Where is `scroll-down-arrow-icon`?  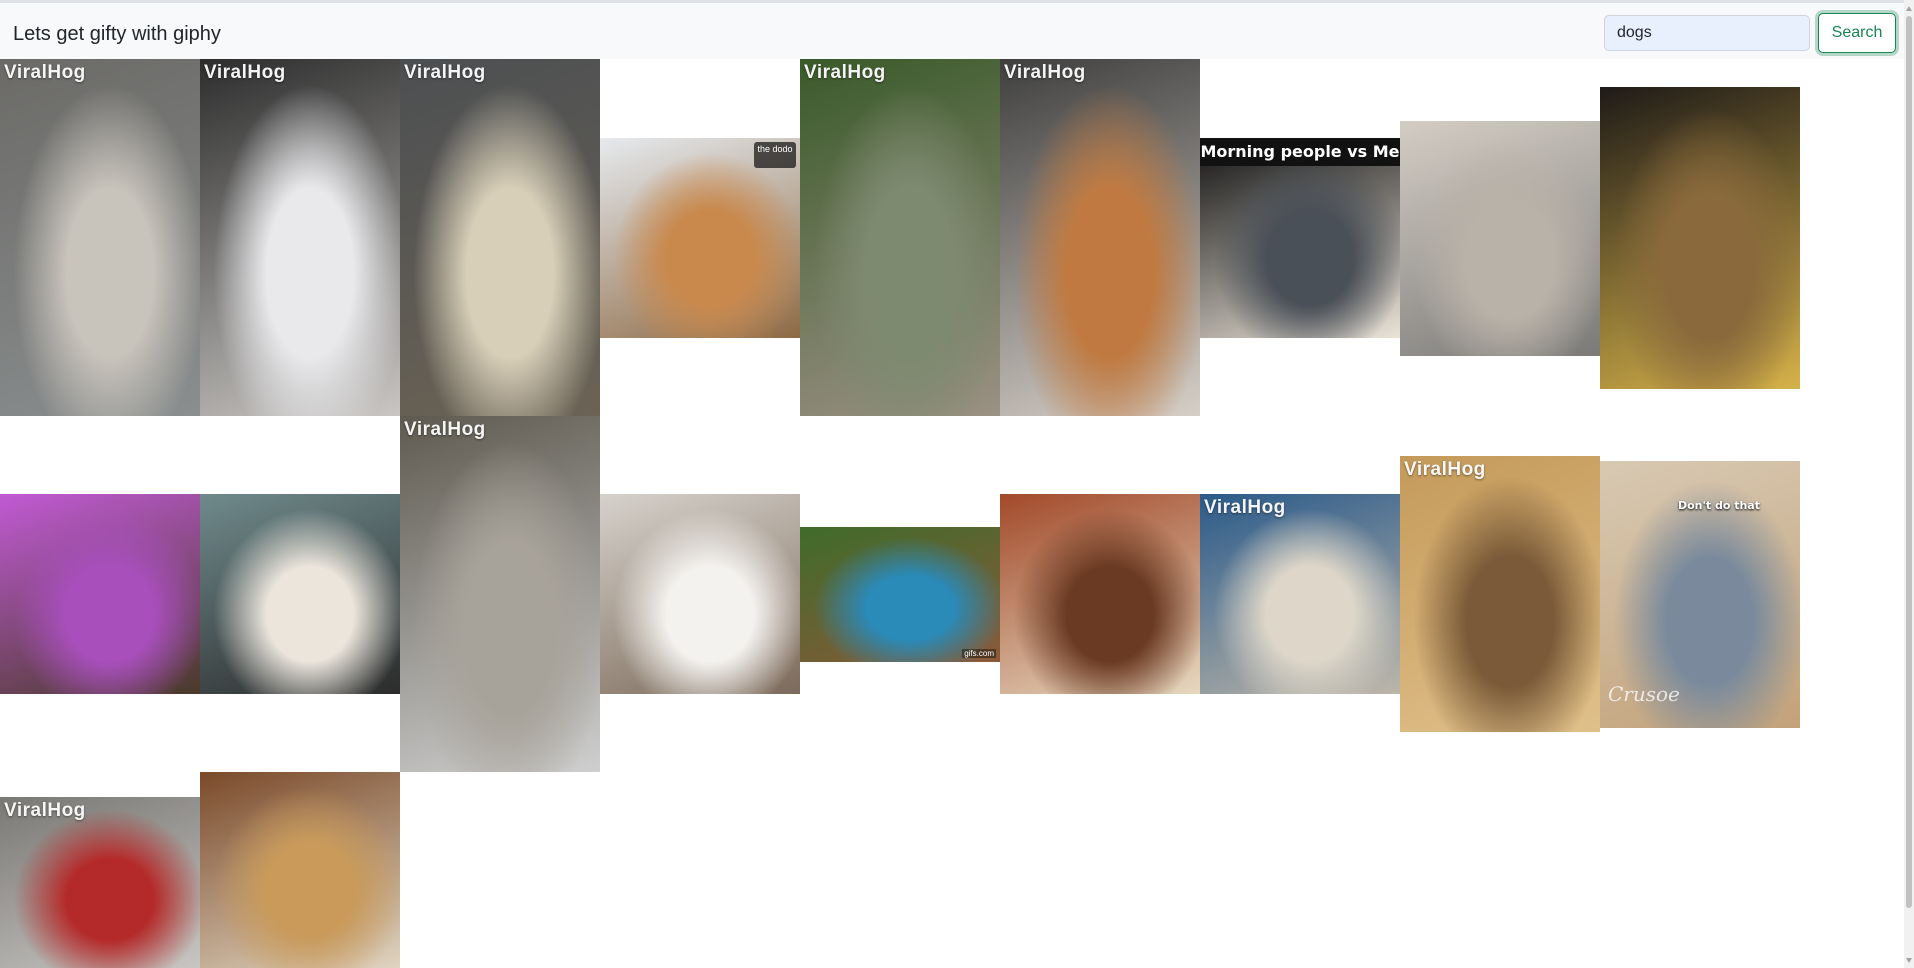
scroll-down-arrow-icon is located at coordinates (1909, 960).